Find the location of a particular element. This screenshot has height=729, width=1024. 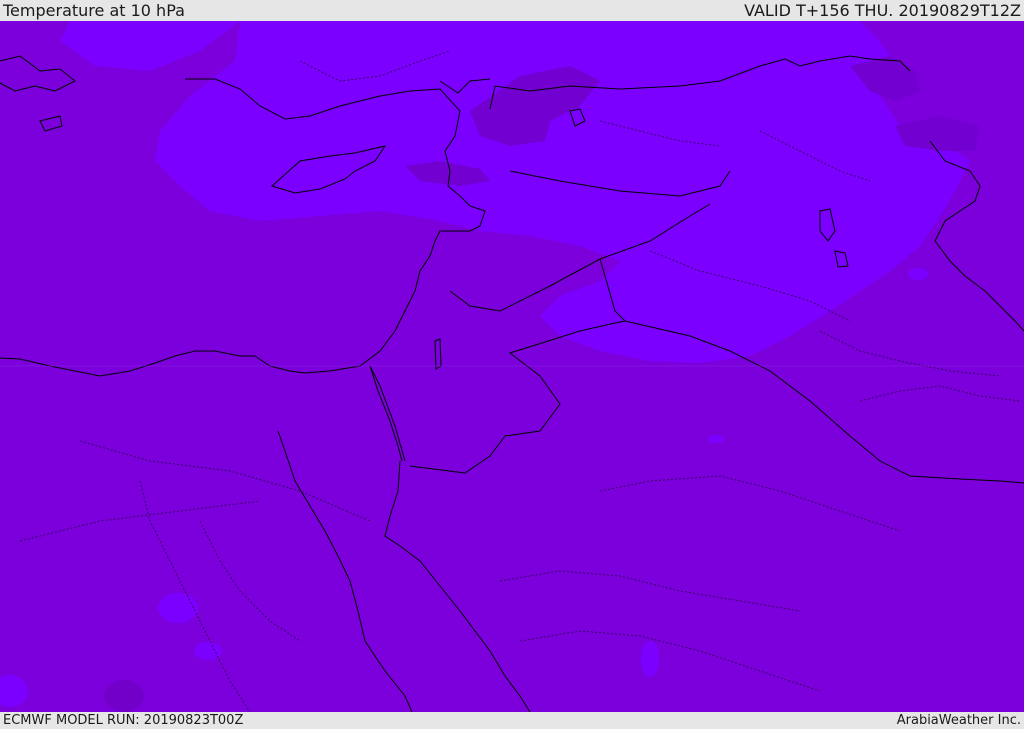

credit-label: ArabiaWeather Inc. is located at coordinates (958, 720).